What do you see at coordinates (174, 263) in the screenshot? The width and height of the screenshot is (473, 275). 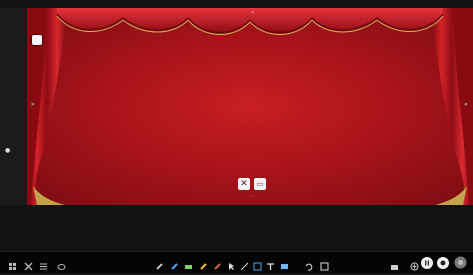 I see `marker-icon` at bounding box center [174, 263].